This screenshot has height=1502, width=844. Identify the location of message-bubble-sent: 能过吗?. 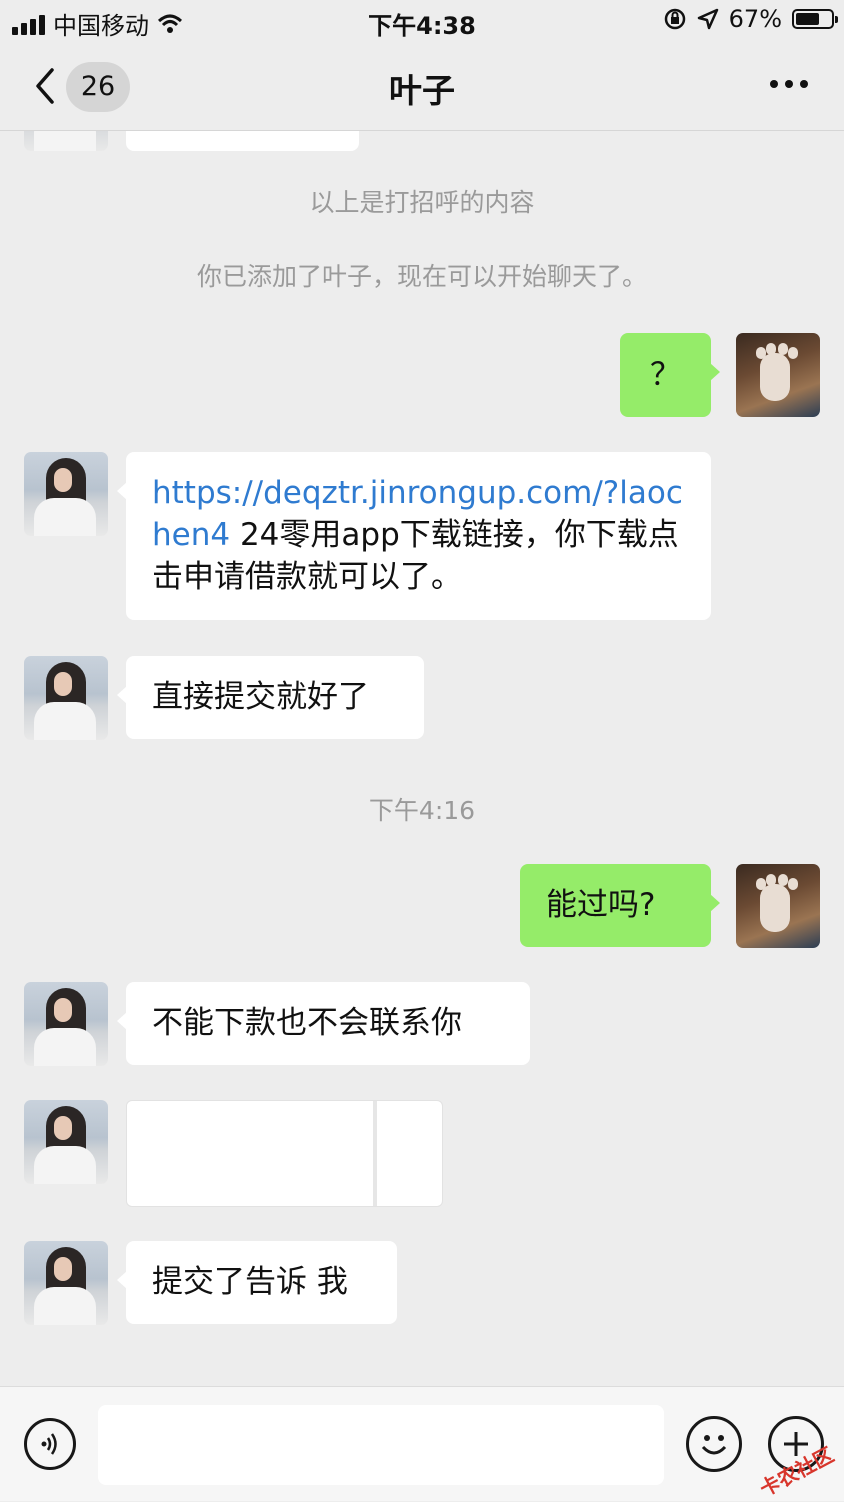
(620, 905).